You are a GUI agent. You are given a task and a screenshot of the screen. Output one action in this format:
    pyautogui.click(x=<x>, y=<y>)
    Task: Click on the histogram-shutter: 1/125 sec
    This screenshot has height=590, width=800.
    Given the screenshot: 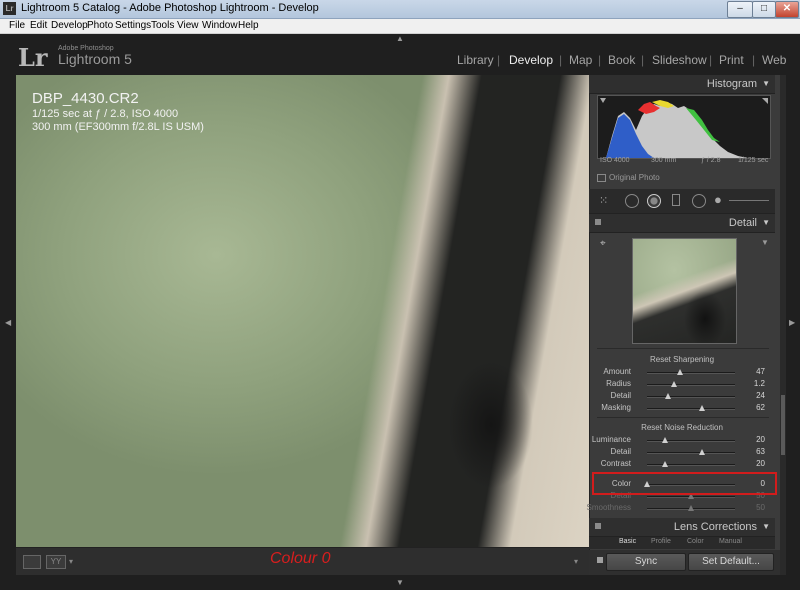 What is the action you would take?
    pyautogui.click(x=753, y=160)
    